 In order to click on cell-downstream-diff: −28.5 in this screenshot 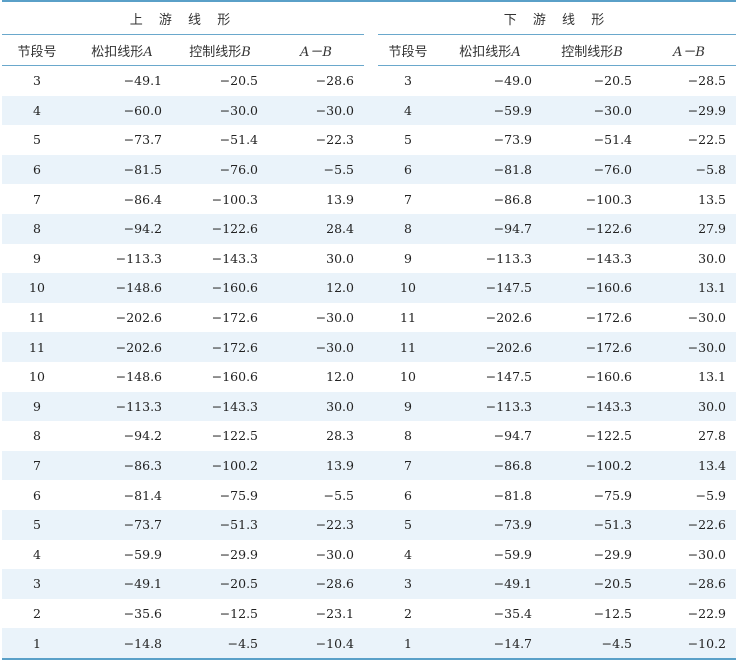, I will do `click(706, 81)`.